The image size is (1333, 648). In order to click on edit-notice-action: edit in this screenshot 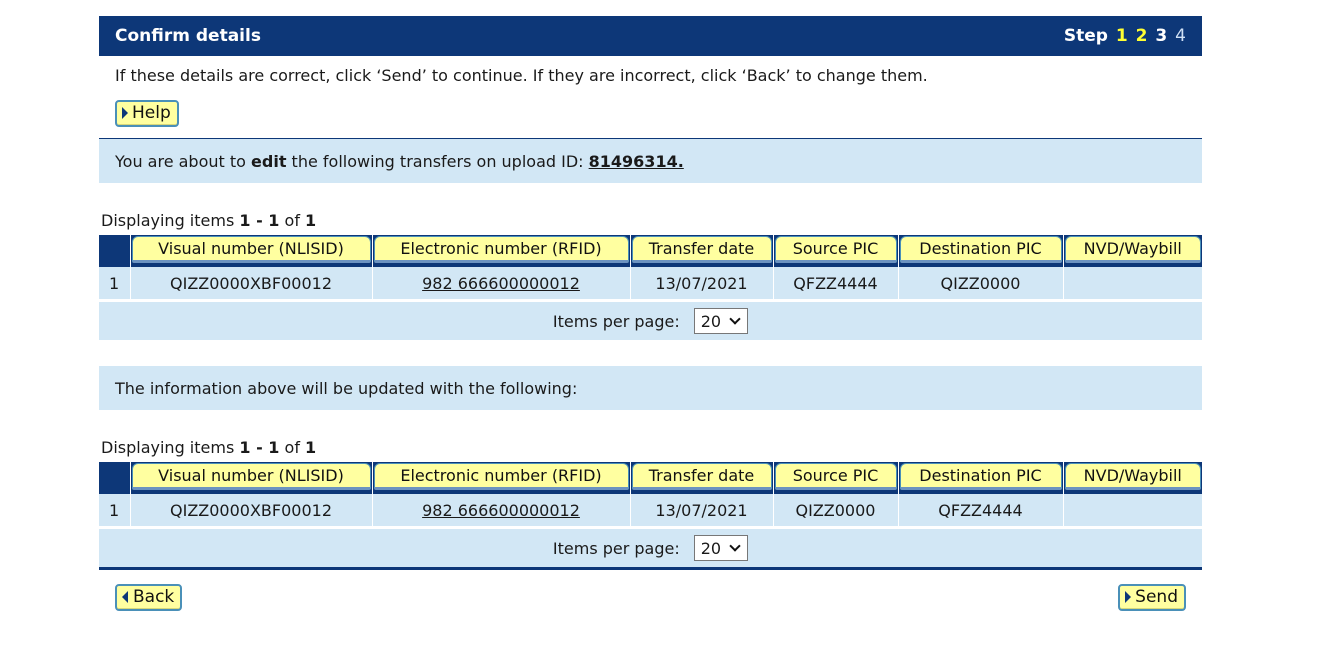, I will do `click(269, 161)`.